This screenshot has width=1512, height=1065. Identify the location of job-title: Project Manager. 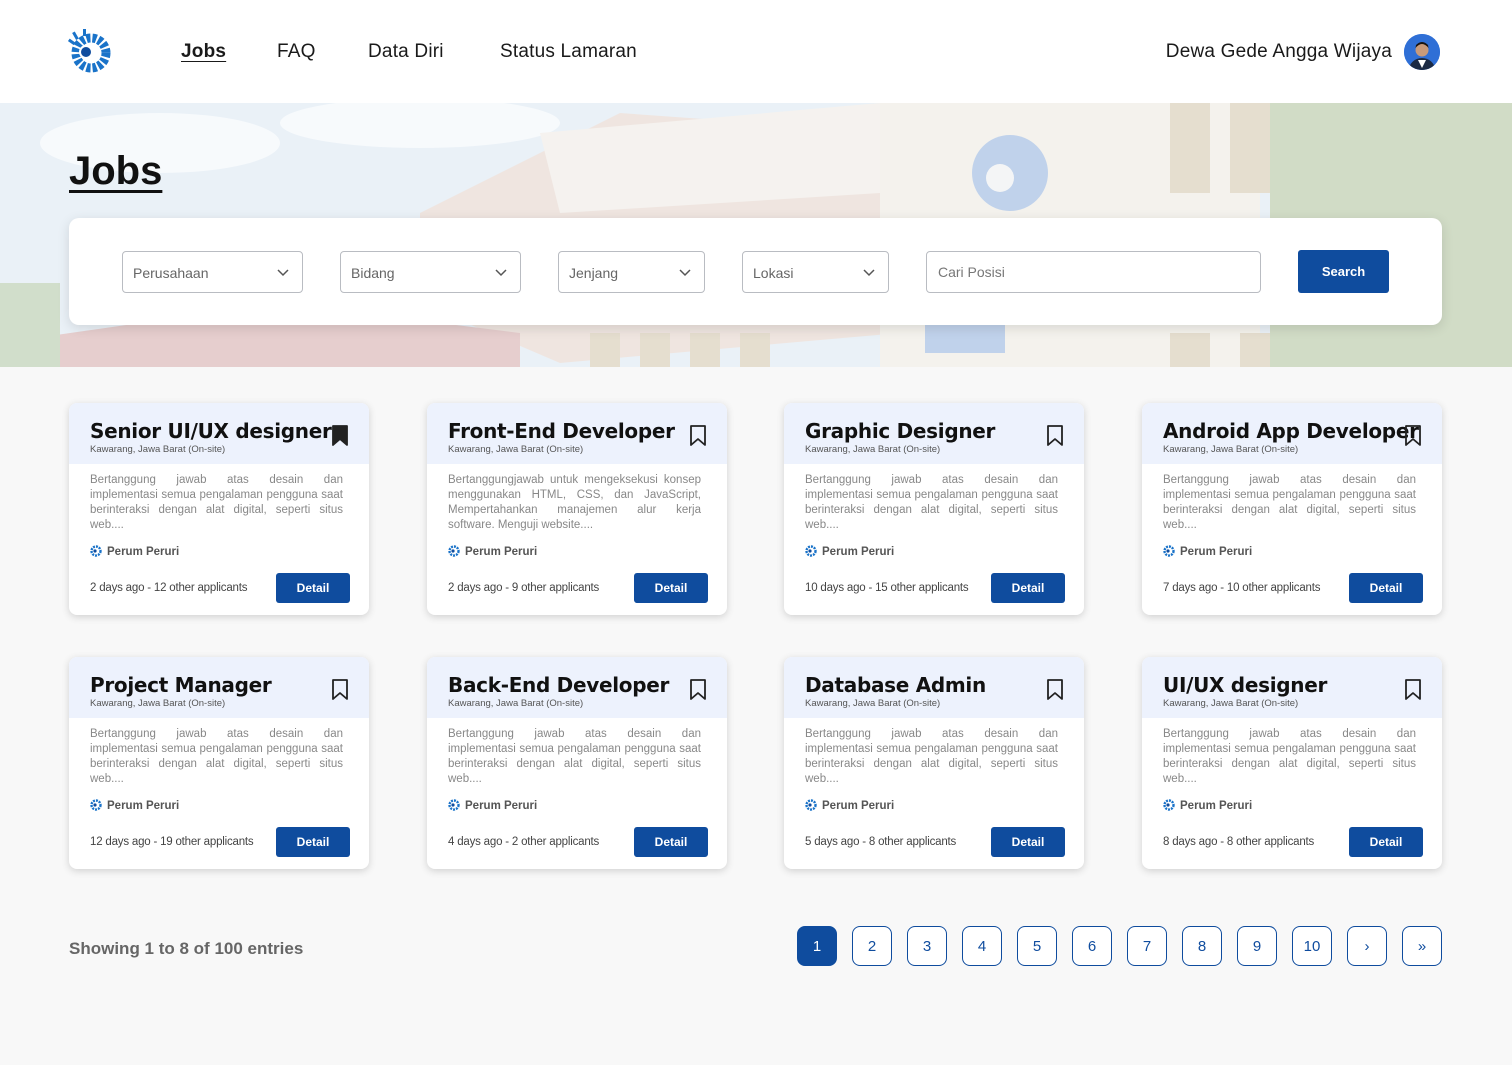
(181, 685).